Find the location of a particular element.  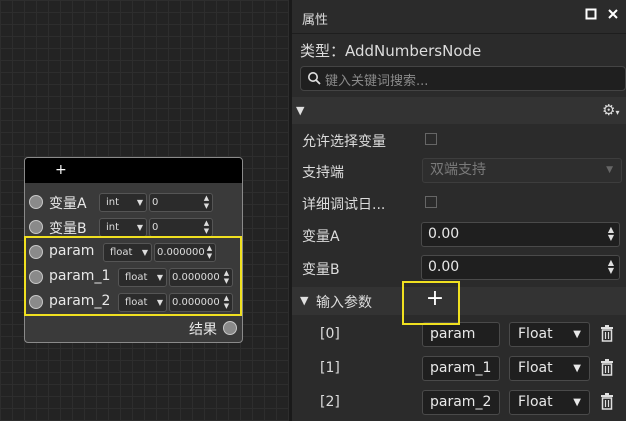

highlight-box-add-param is located at coordinates (431, 303).